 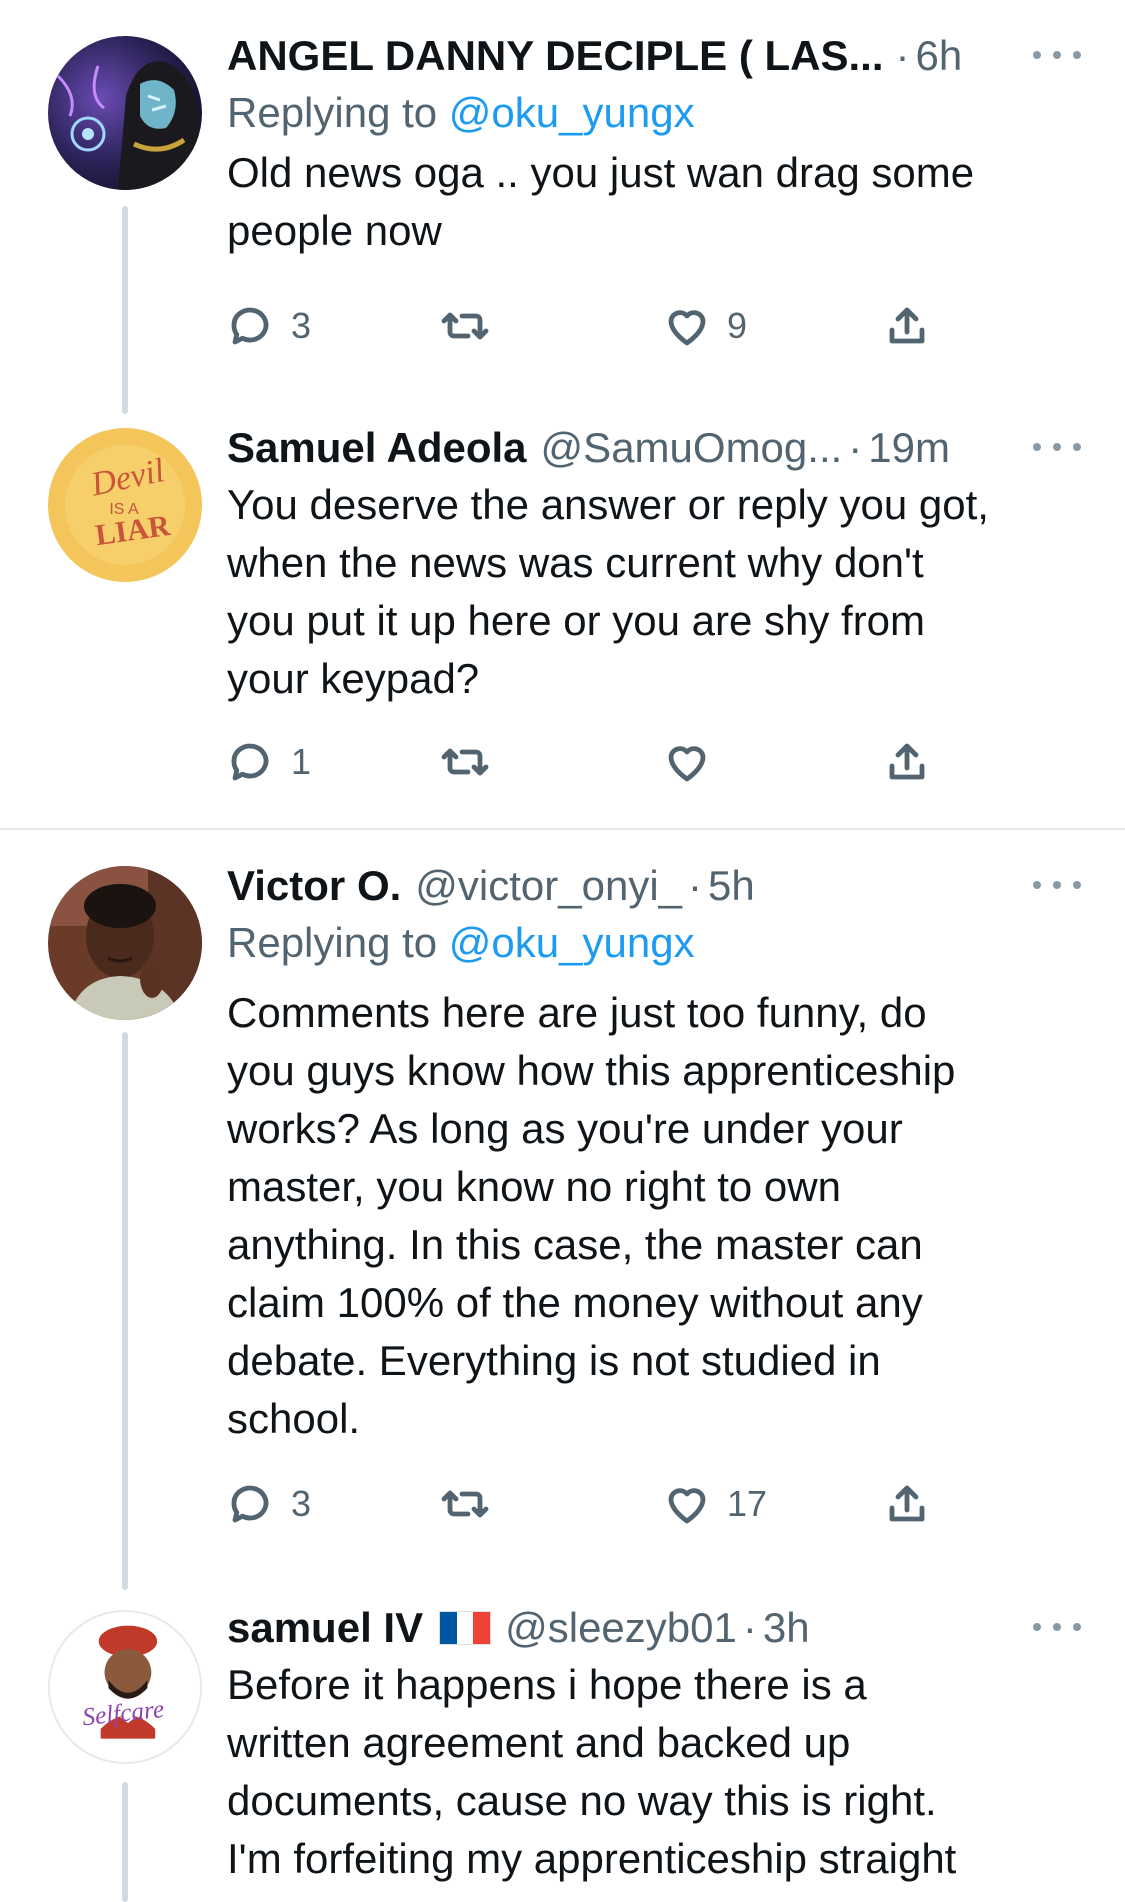 I want to click on like-button, so click(x=695, y=762).